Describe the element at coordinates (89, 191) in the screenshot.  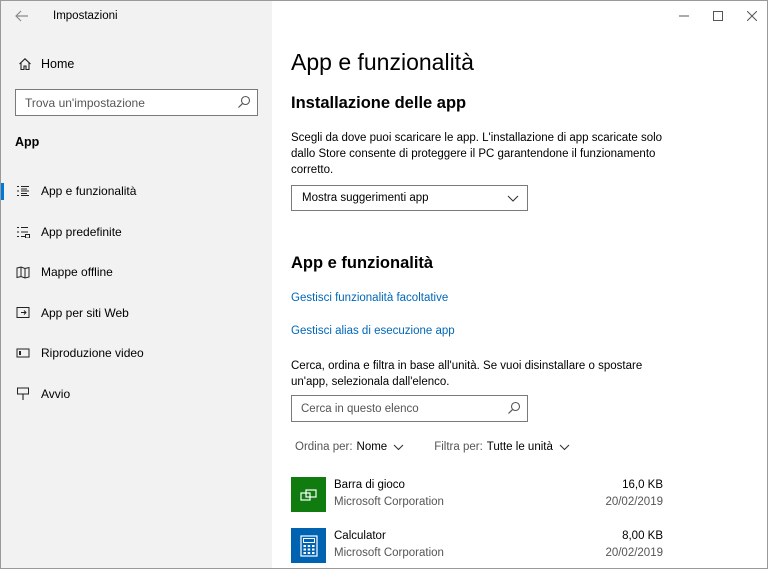
I see `sidebar-item-label: App e funzionalità` at that location.